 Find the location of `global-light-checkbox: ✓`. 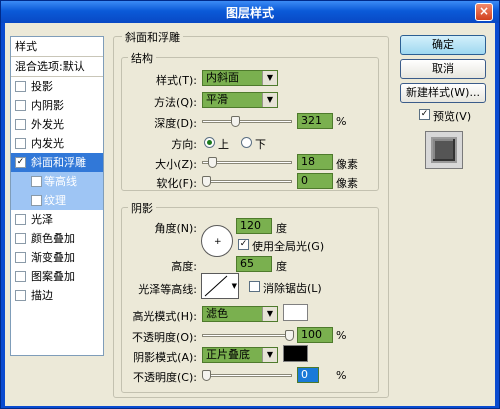

global-light-checkbox: ✓ is located at coordinates (243, 244).